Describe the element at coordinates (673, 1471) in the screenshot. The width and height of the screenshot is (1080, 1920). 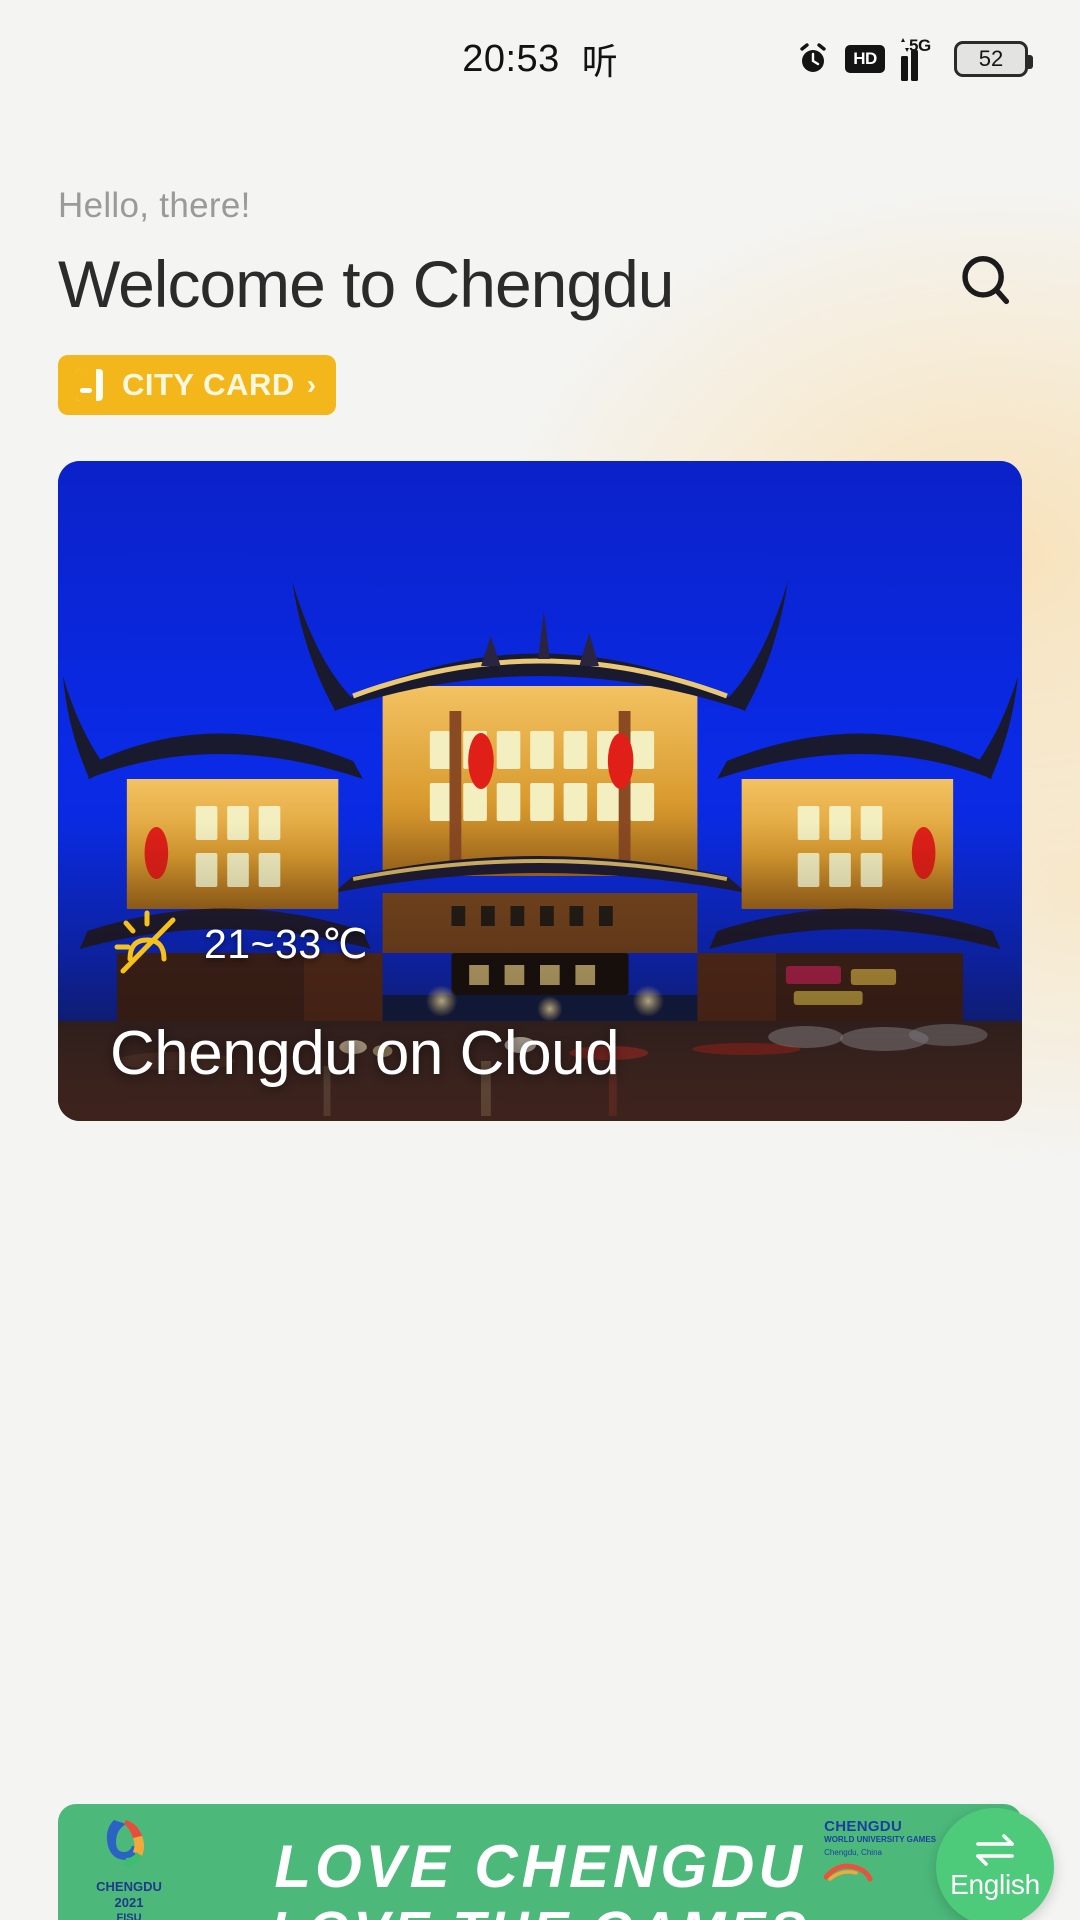
I see `category-label: Video` at that location.